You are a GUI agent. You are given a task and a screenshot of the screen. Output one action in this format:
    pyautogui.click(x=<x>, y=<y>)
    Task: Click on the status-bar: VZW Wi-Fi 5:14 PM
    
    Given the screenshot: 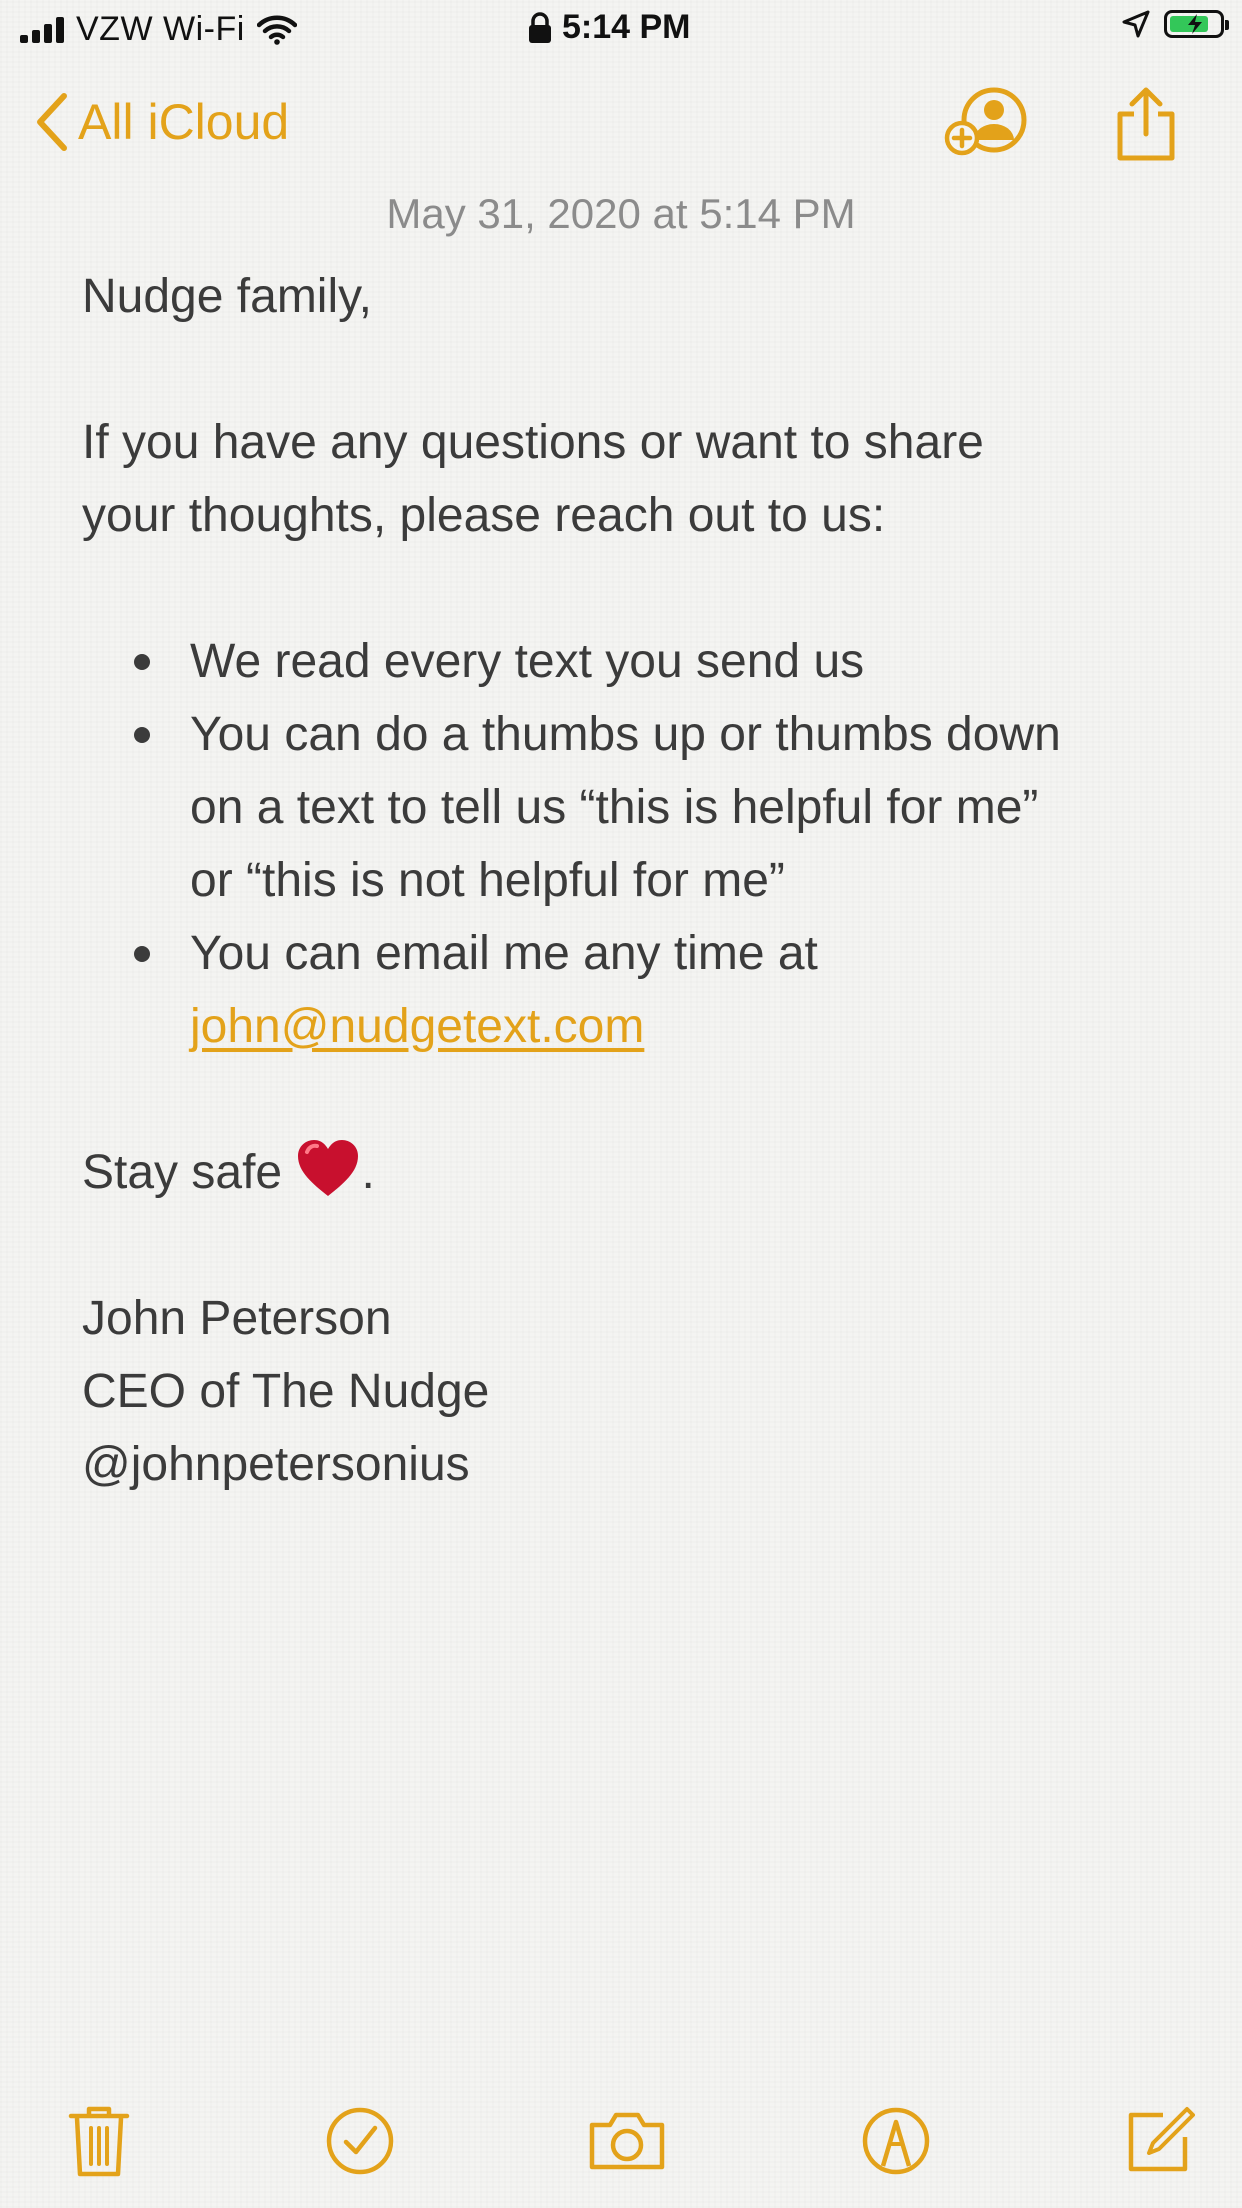 What is the action you would take?
    pyautogui.click(x=621, y=30)
    